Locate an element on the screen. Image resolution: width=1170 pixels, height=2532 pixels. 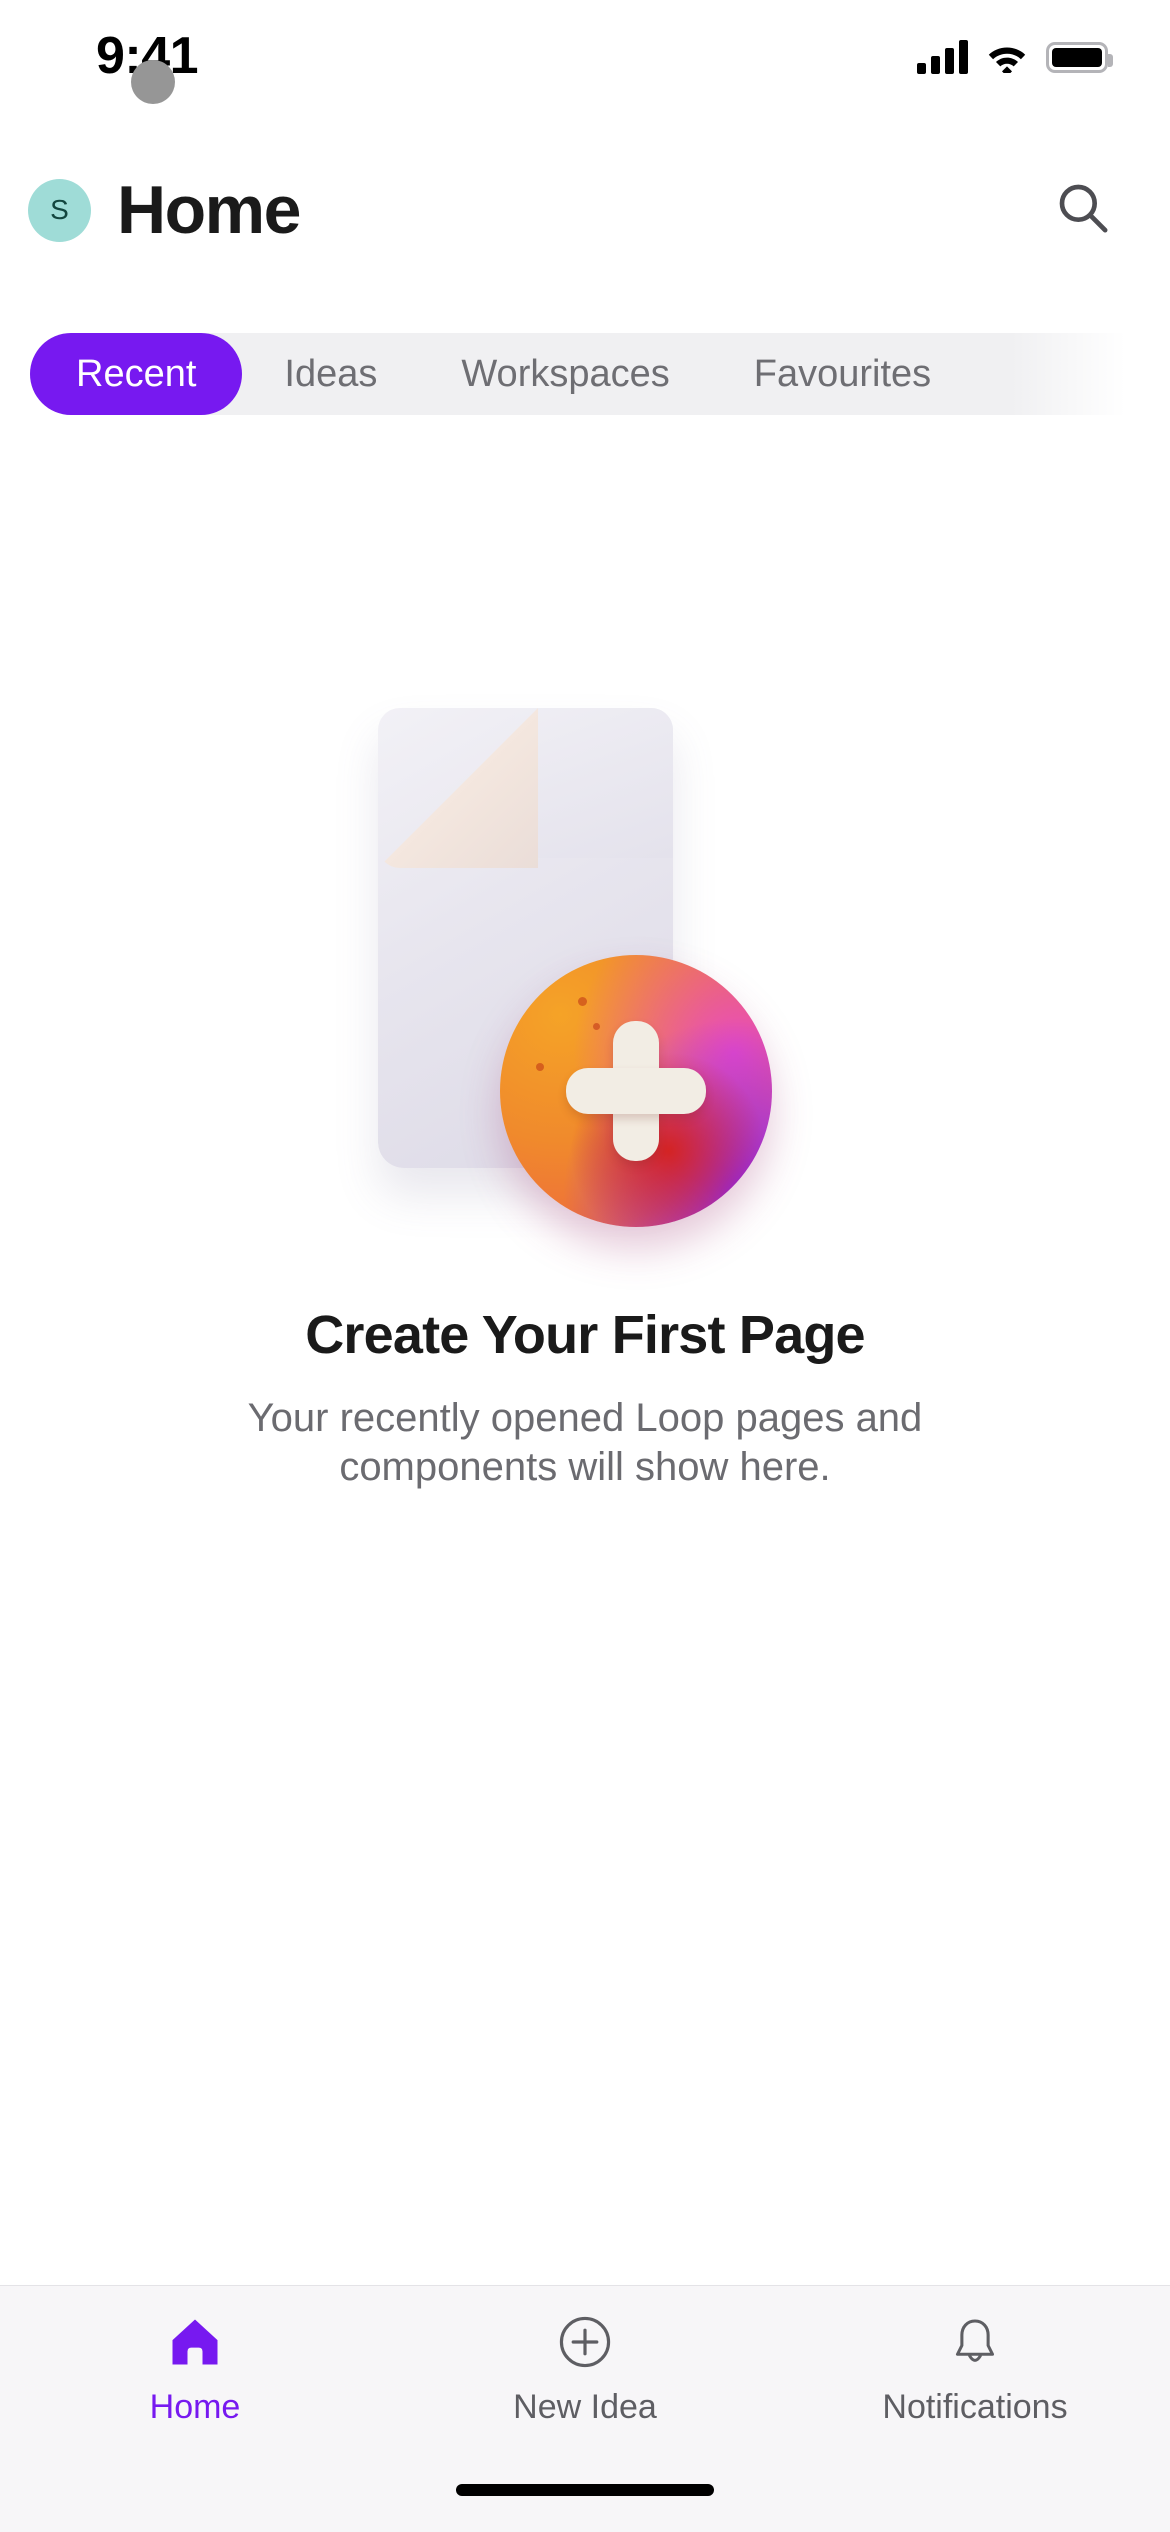
tab-recent: Recent is located at coordinates (136, 374).